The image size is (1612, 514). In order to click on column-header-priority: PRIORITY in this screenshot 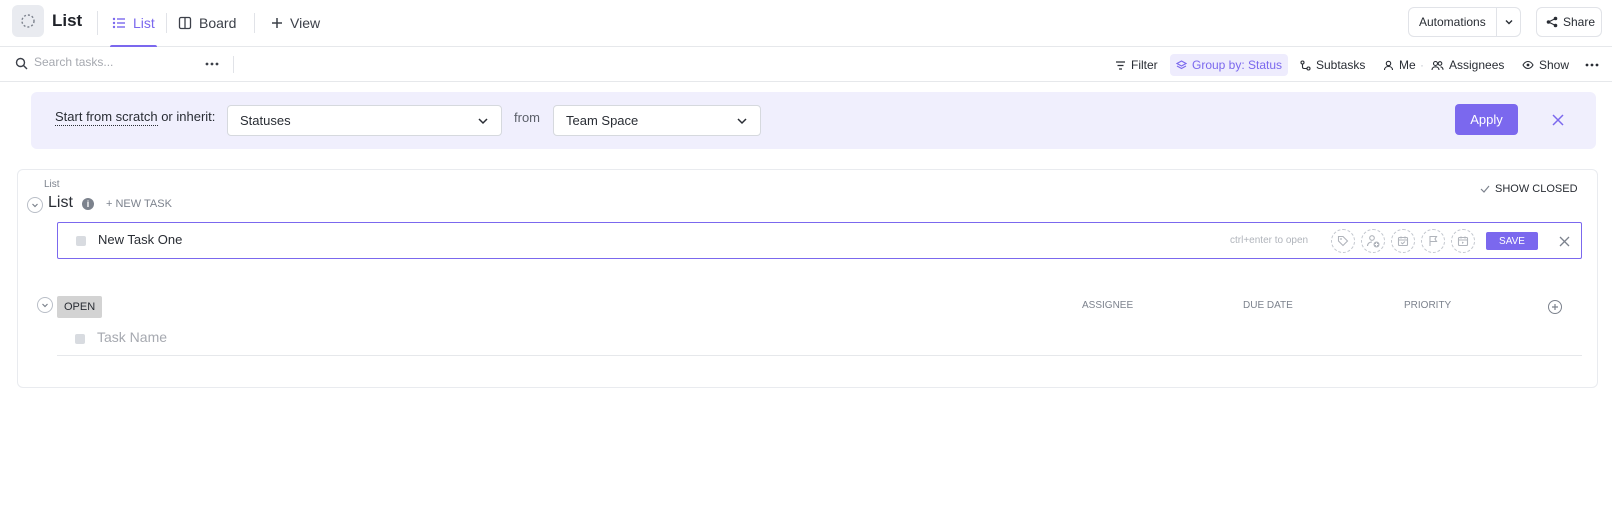, I will do `click(1427, 305)`.